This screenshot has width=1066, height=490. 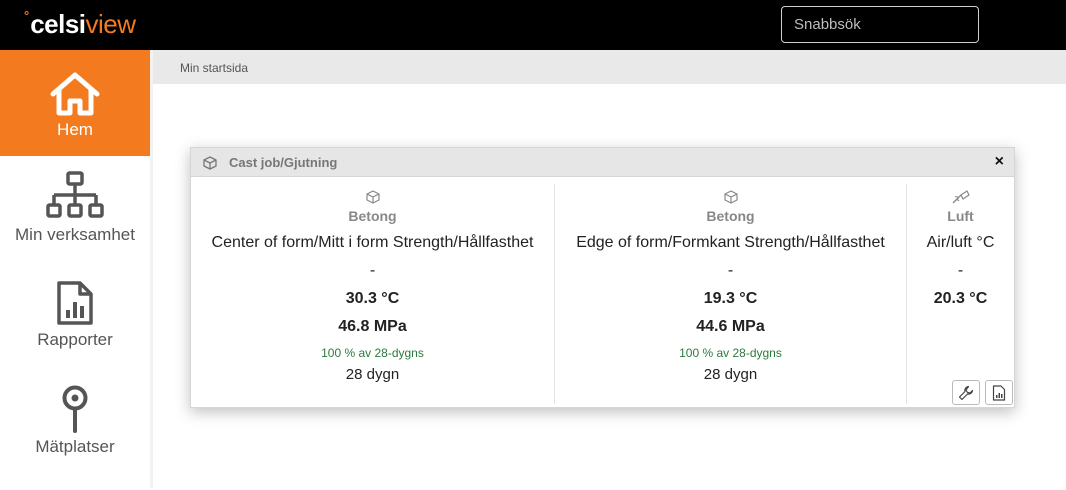 I want to click on wind-icon, so click(x=961, y=197).